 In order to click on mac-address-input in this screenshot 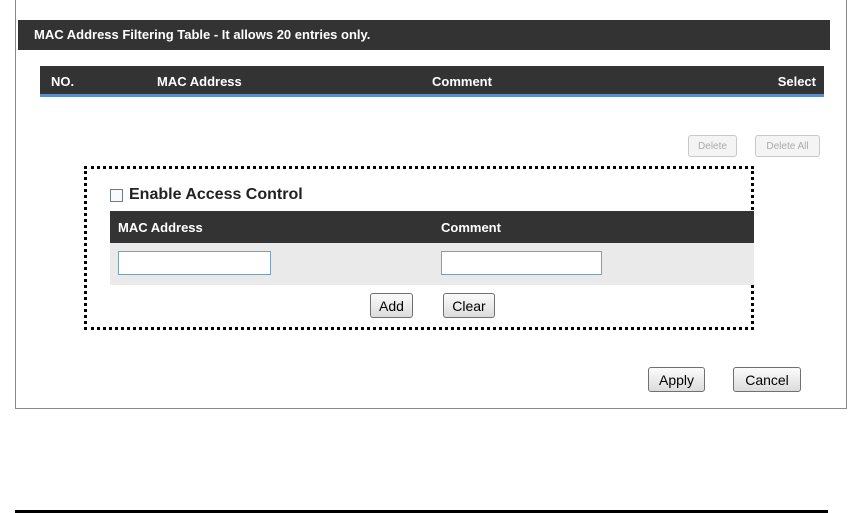, I will do `click(194, 263)`.